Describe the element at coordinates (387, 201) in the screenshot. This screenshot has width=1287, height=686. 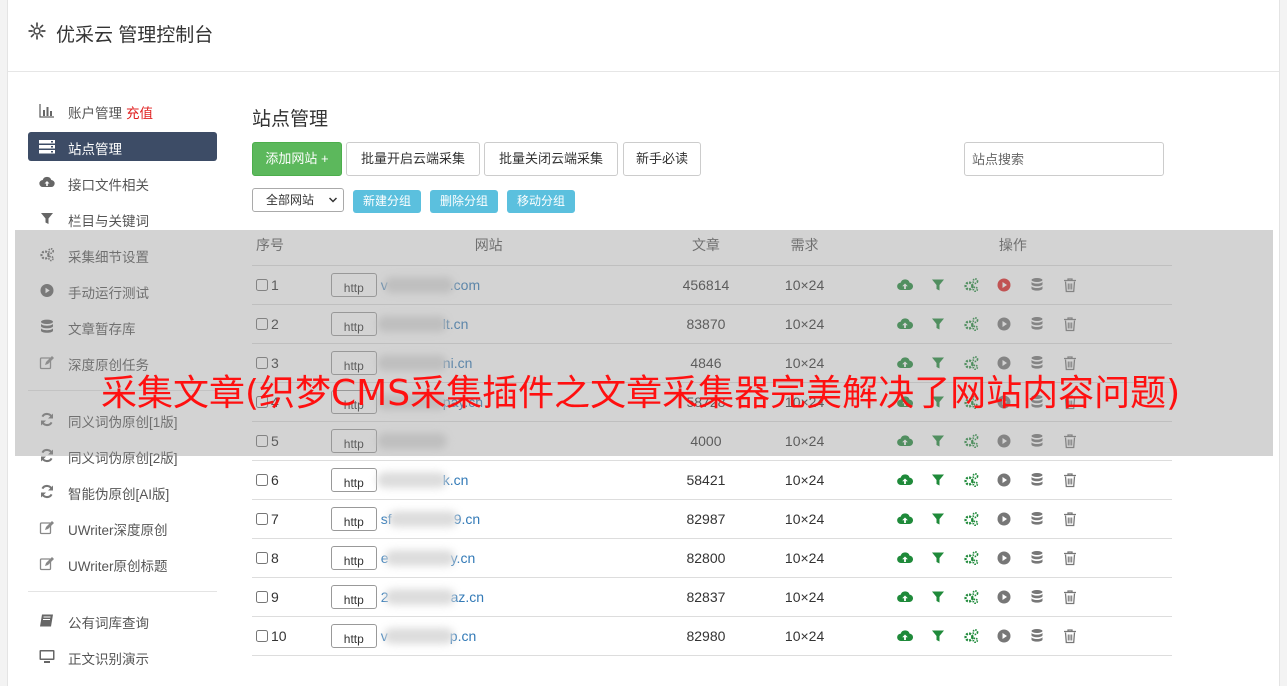
I see `new-group-button: 新建分组` at that location.